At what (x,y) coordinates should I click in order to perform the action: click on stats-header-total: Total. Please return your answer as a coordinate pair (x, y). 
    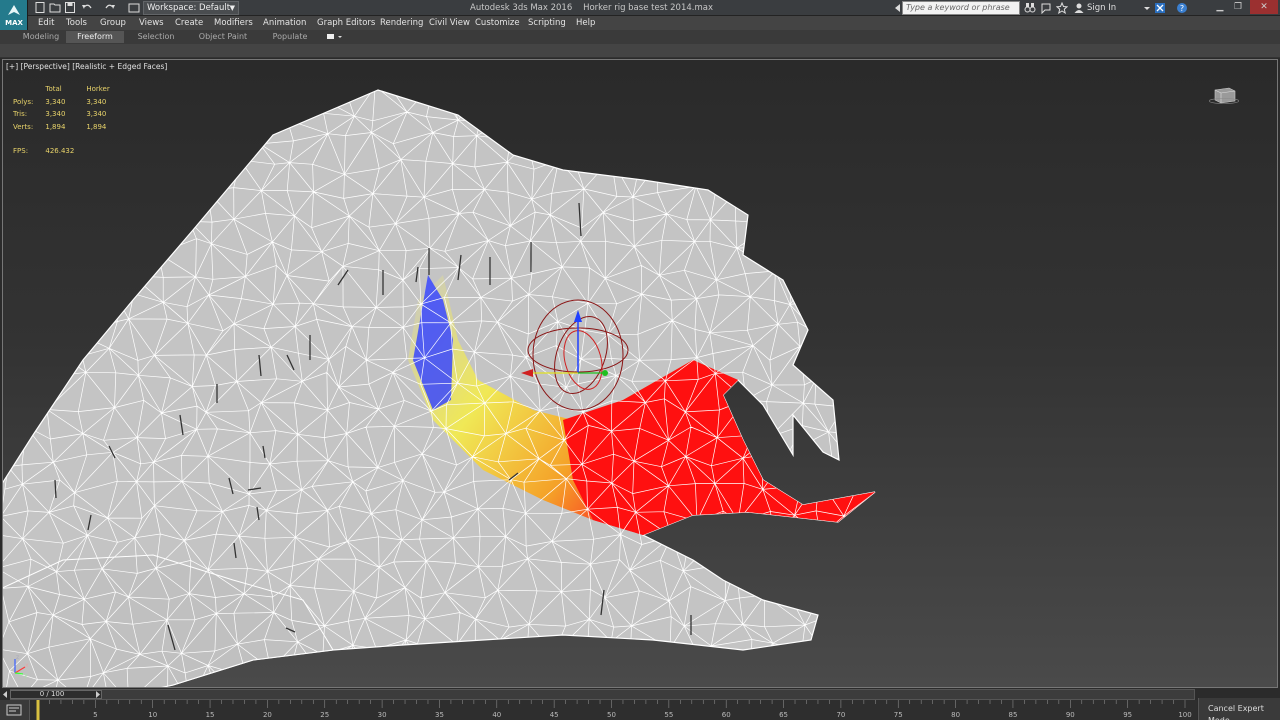
    Looking at the image, I should click on (53, 89).